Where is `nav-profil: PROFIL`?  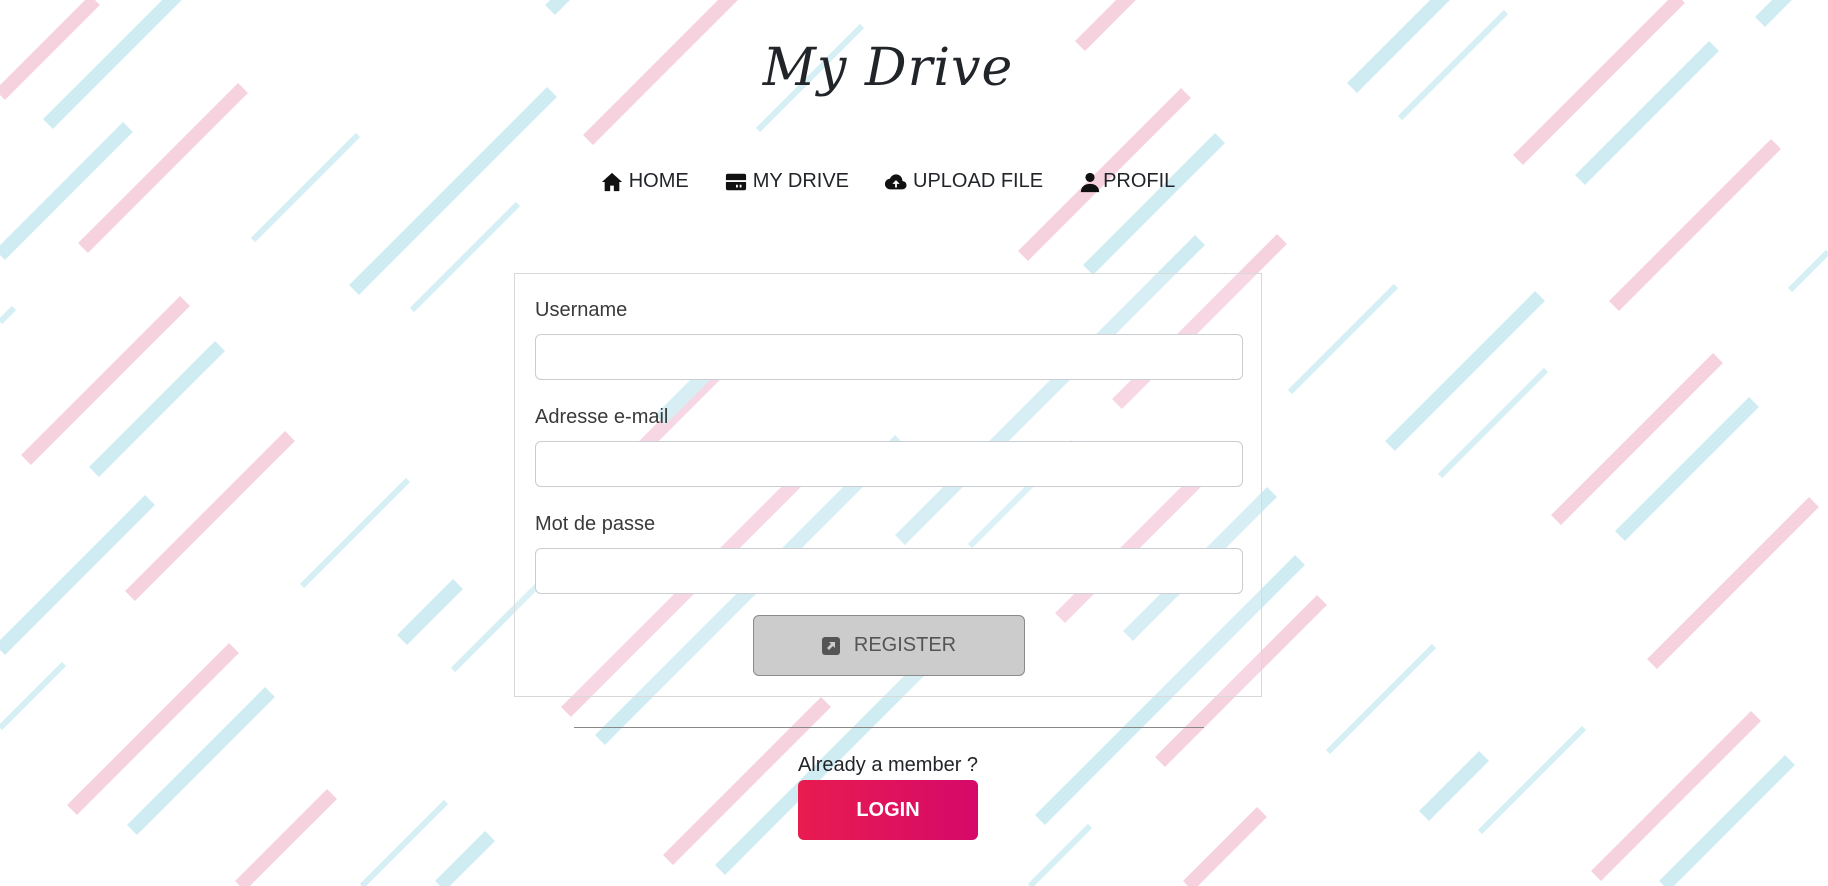 nav-profil: PROFIL is located at coordinates (1127, 181).